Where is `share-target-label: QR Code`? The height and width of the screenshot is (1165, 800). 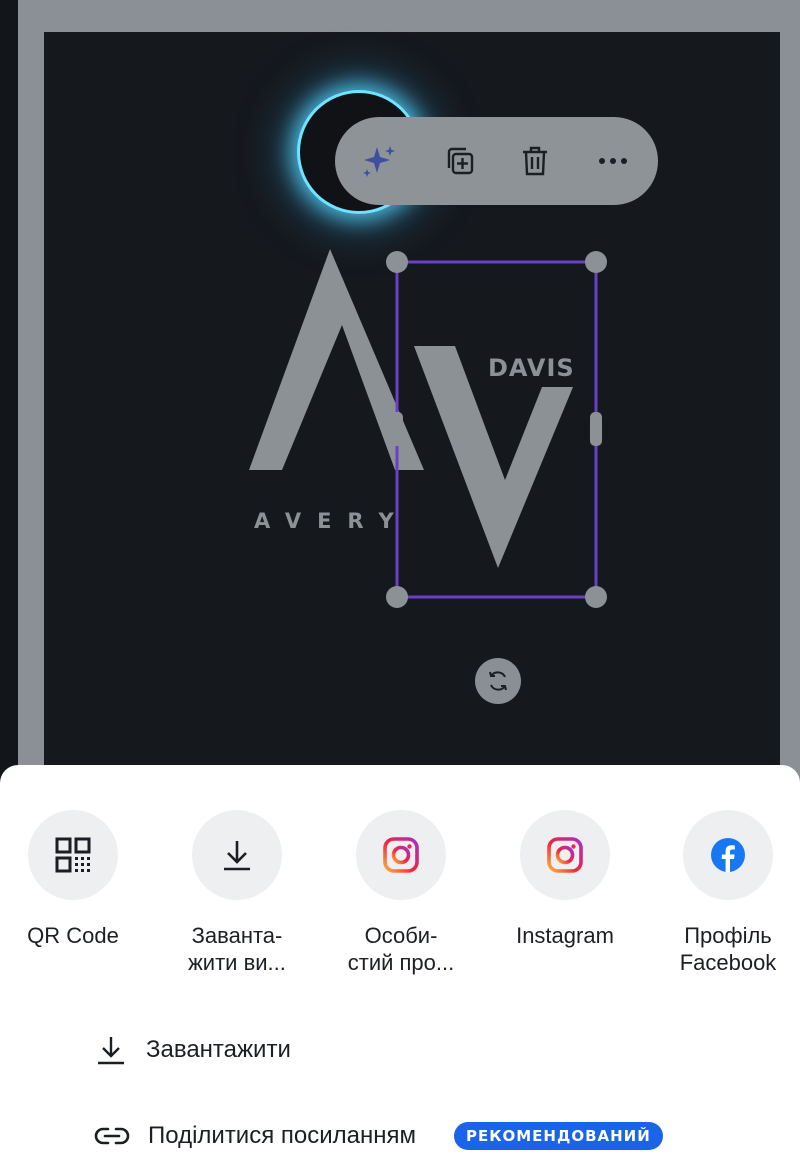
share-target-label: QR Code is located at coordinates (73, 935).